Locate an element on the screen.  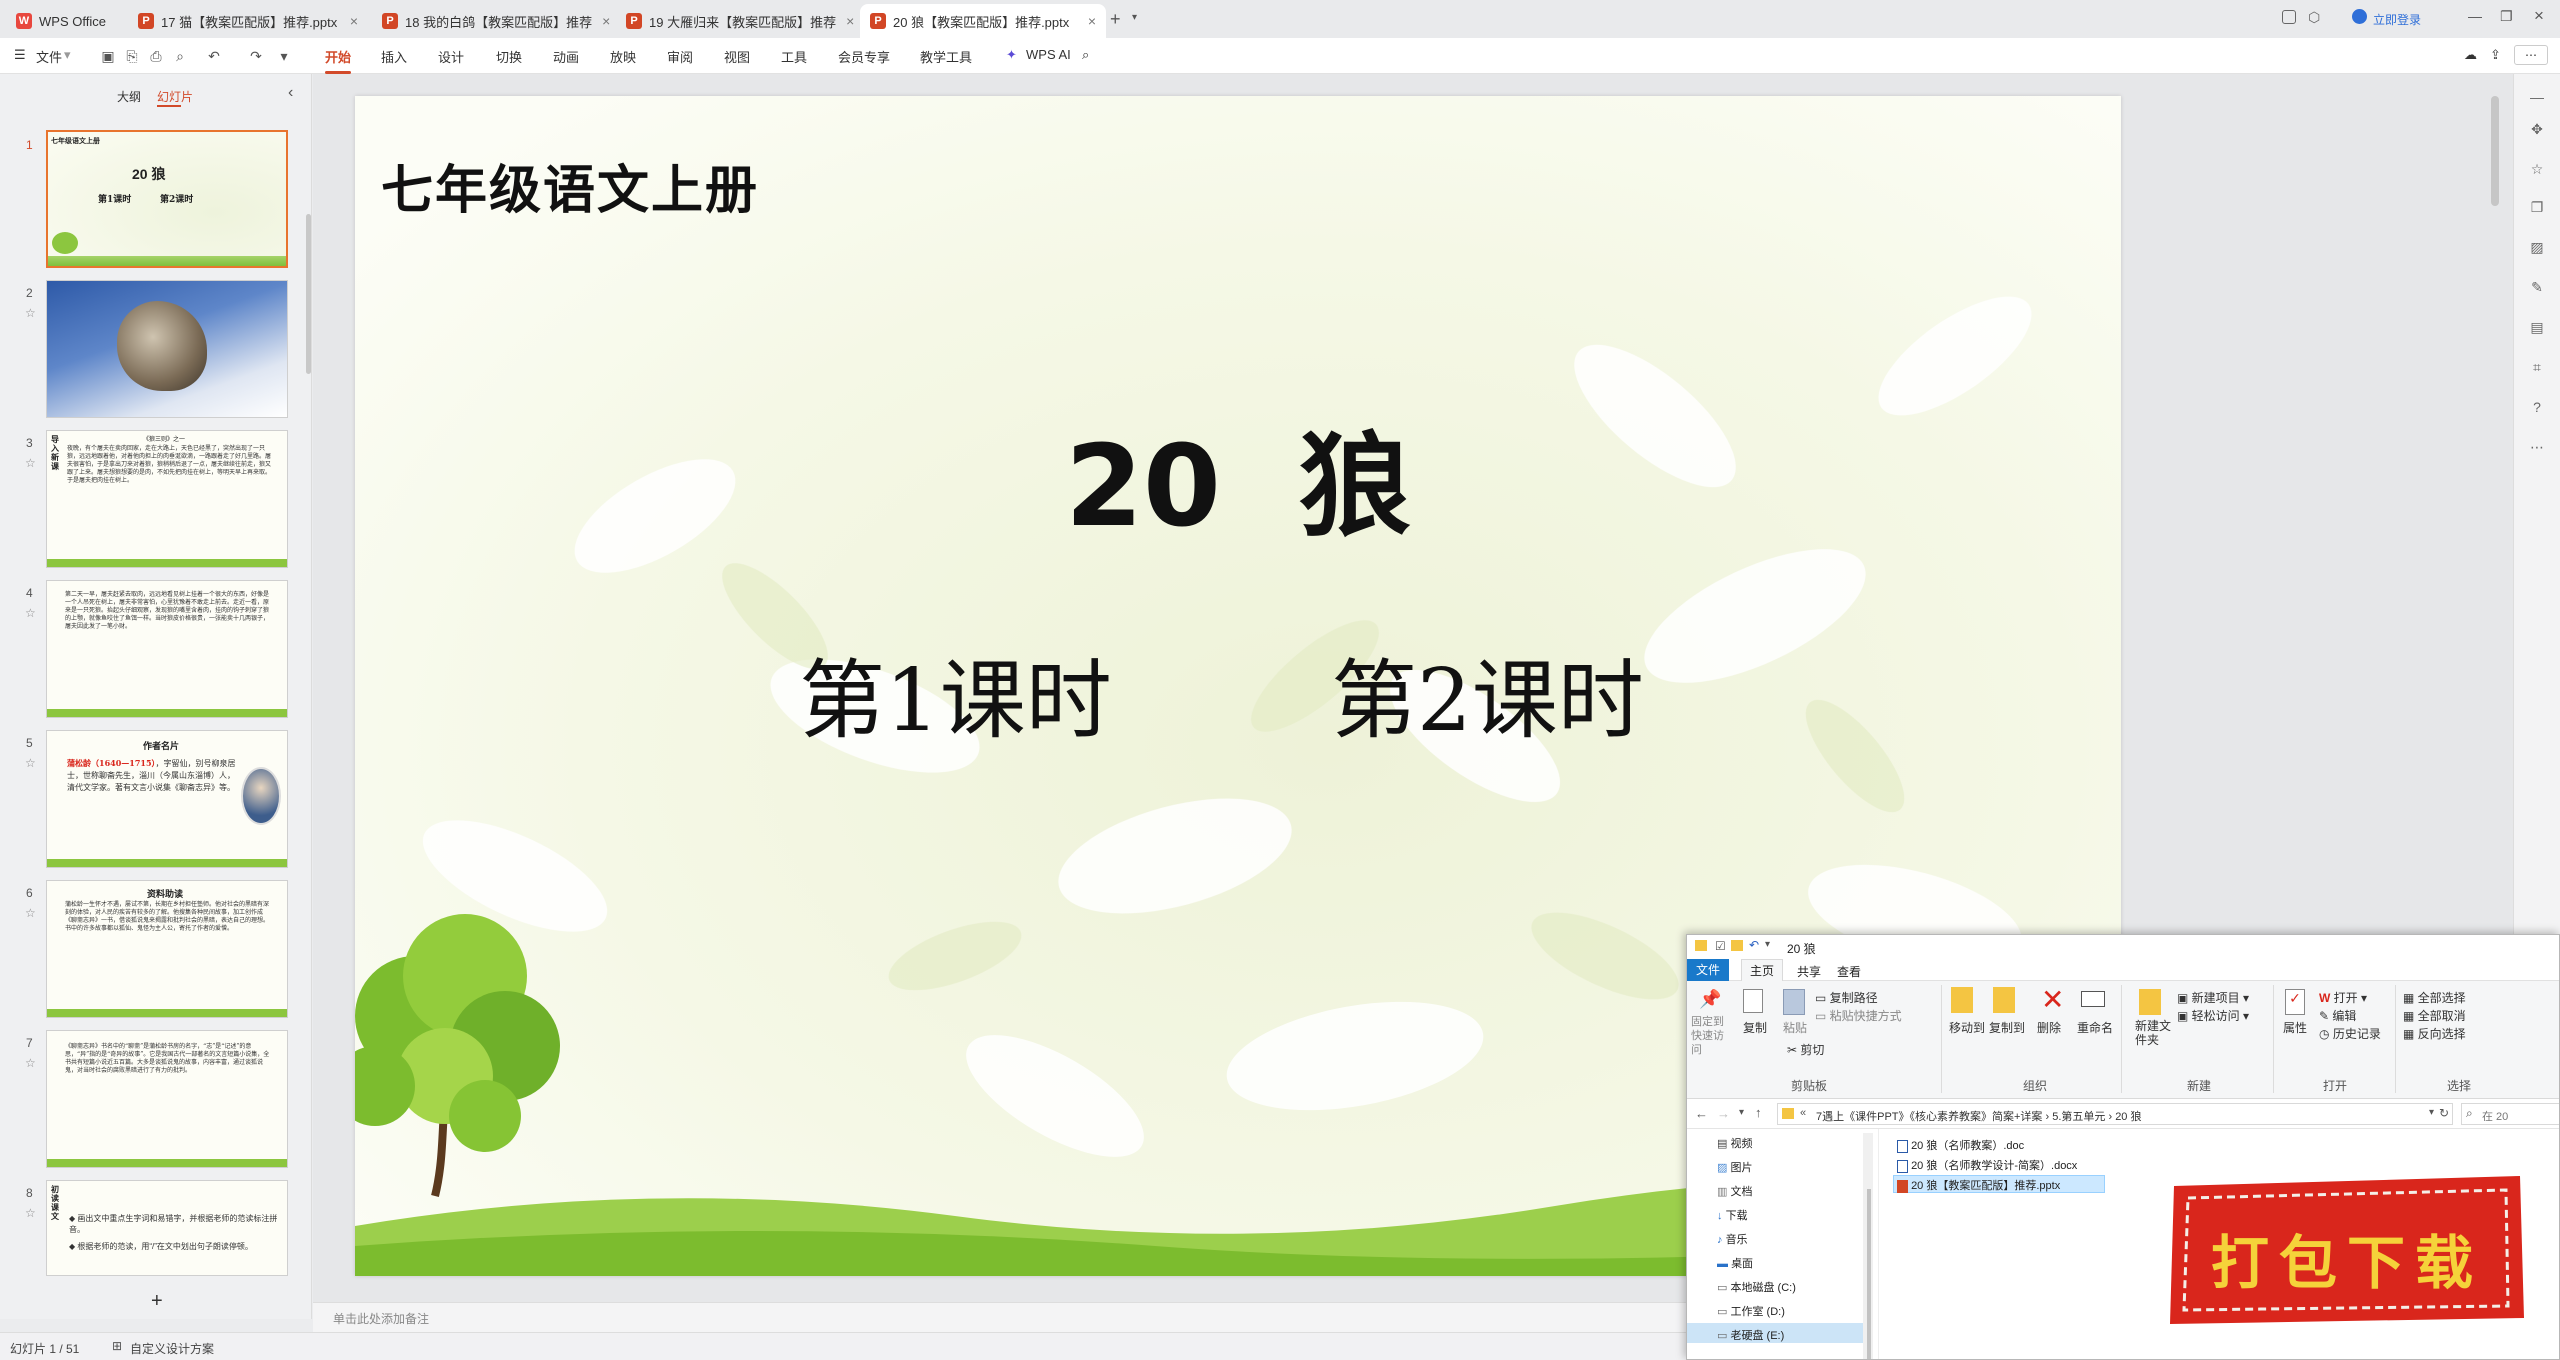
select-all-button: ▦ 全部选择 is located at coordinates (2434, 997).